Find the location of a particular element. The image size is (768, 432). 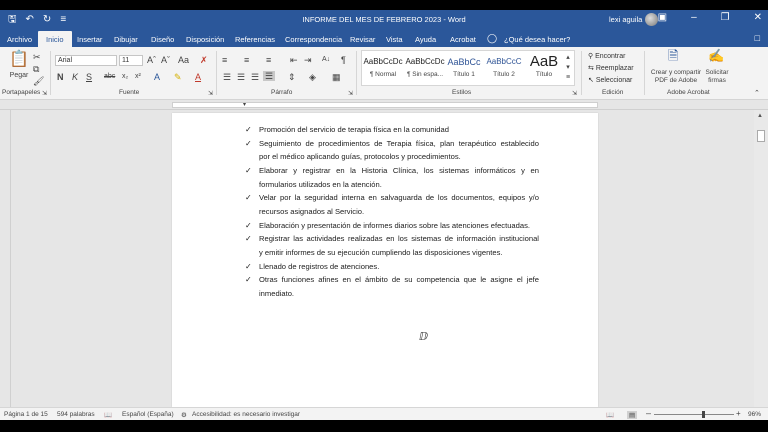

multilevel-list-icon: ≡ is located at coordinates (268, 60).